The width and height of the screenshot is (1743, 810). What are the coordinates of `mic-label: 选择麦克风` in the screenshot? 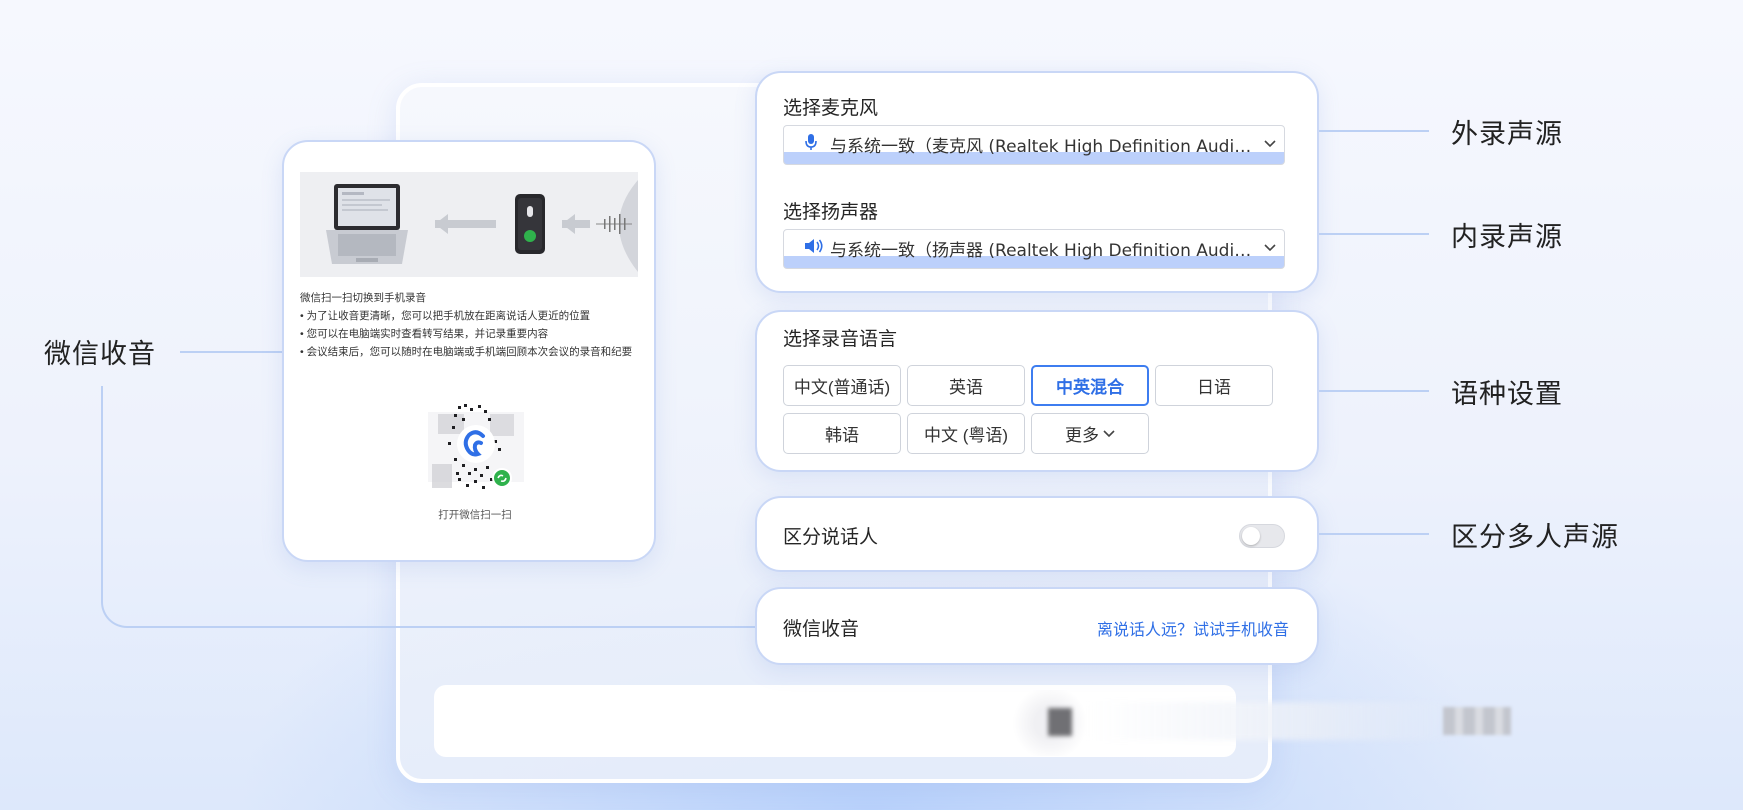 It's located at (831, 108).